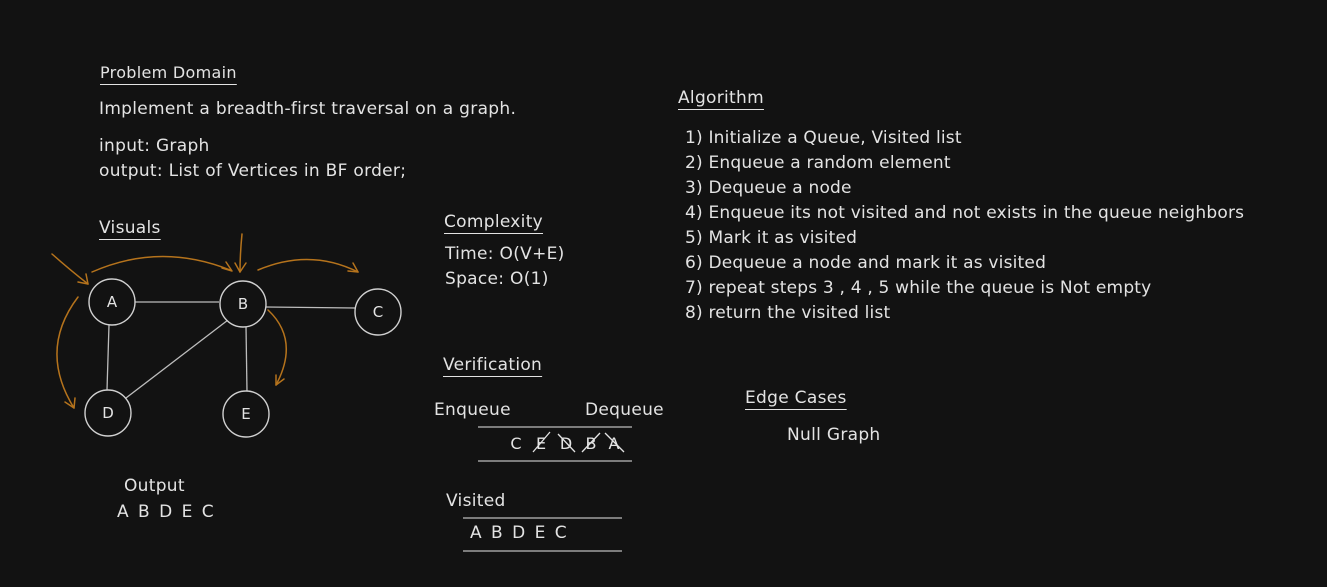  Describe the element at coordinates (796, 398) in the screenshot. I see `edge-cases-heading: Edge Cases` at that location.